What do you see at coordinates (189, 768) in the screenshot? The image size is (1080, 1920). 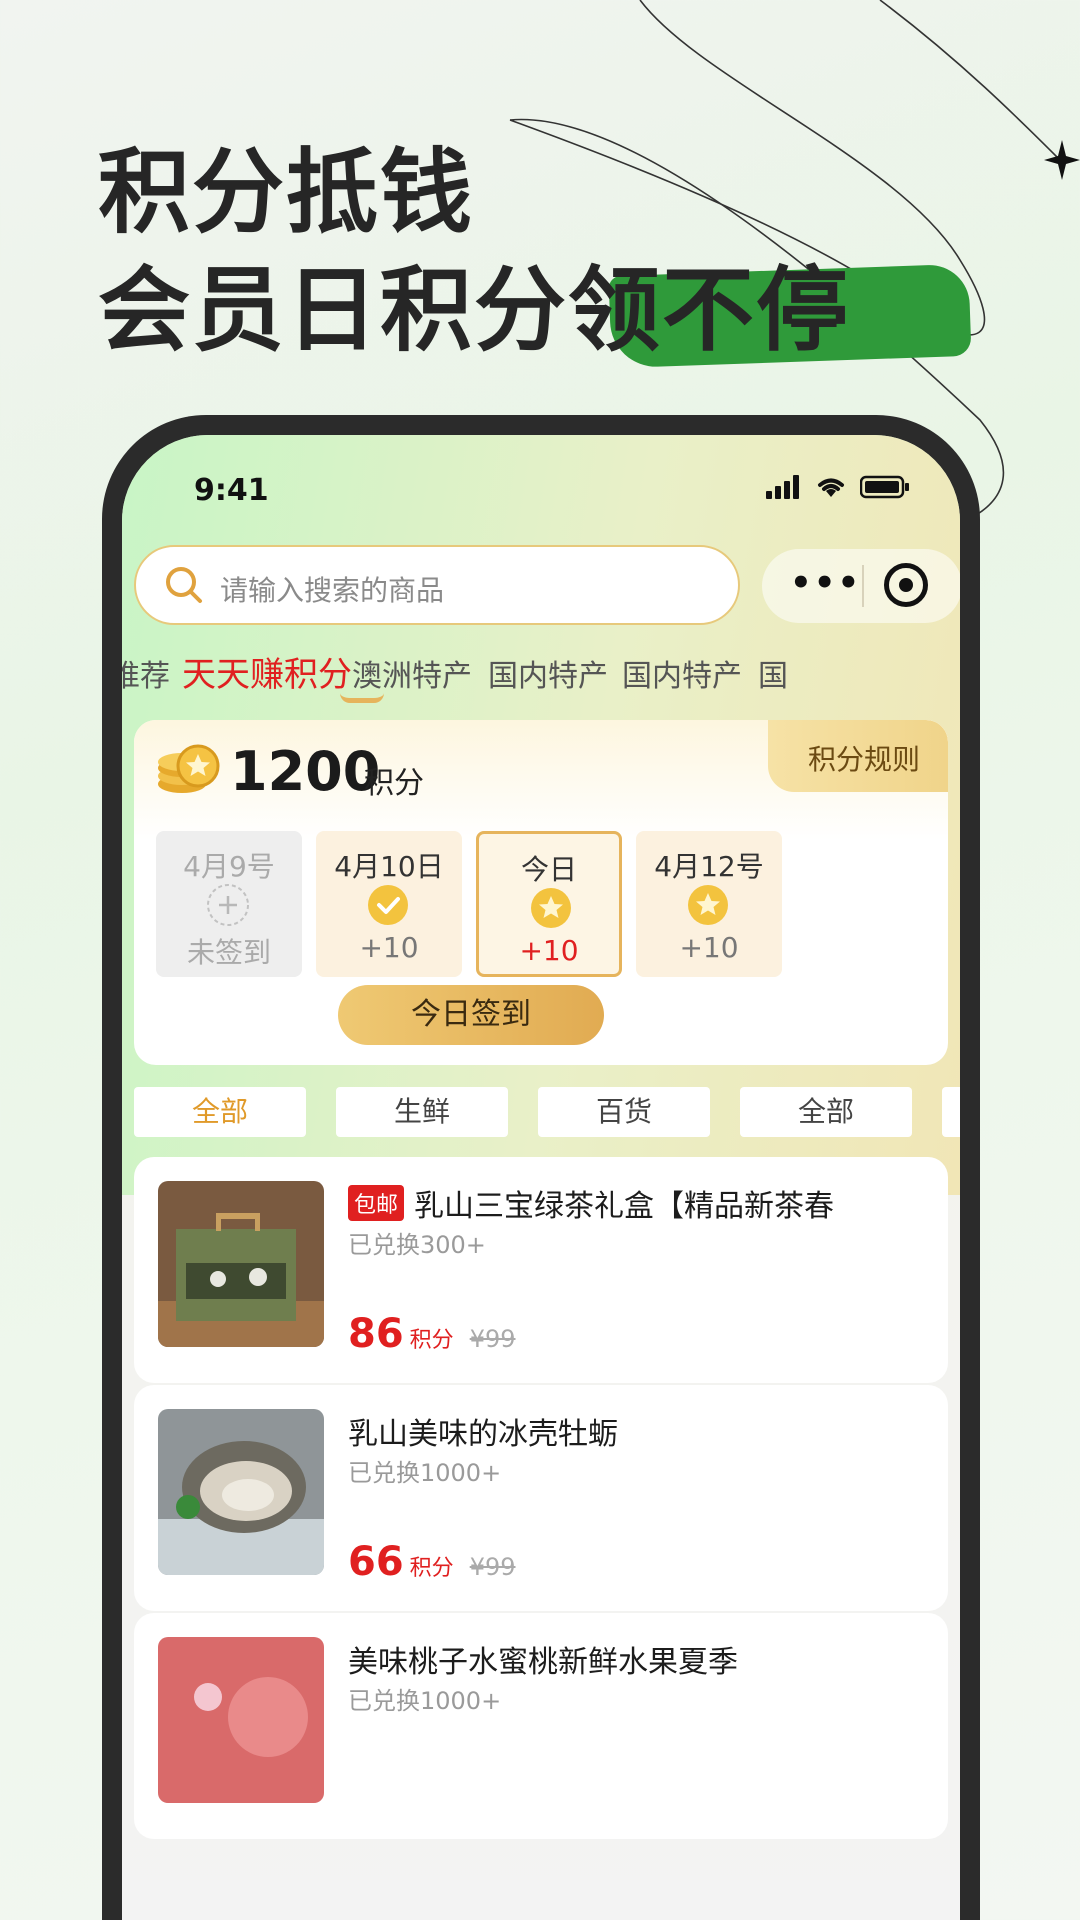 I see `coin-stack-icon` at bounding box center [189, 768].